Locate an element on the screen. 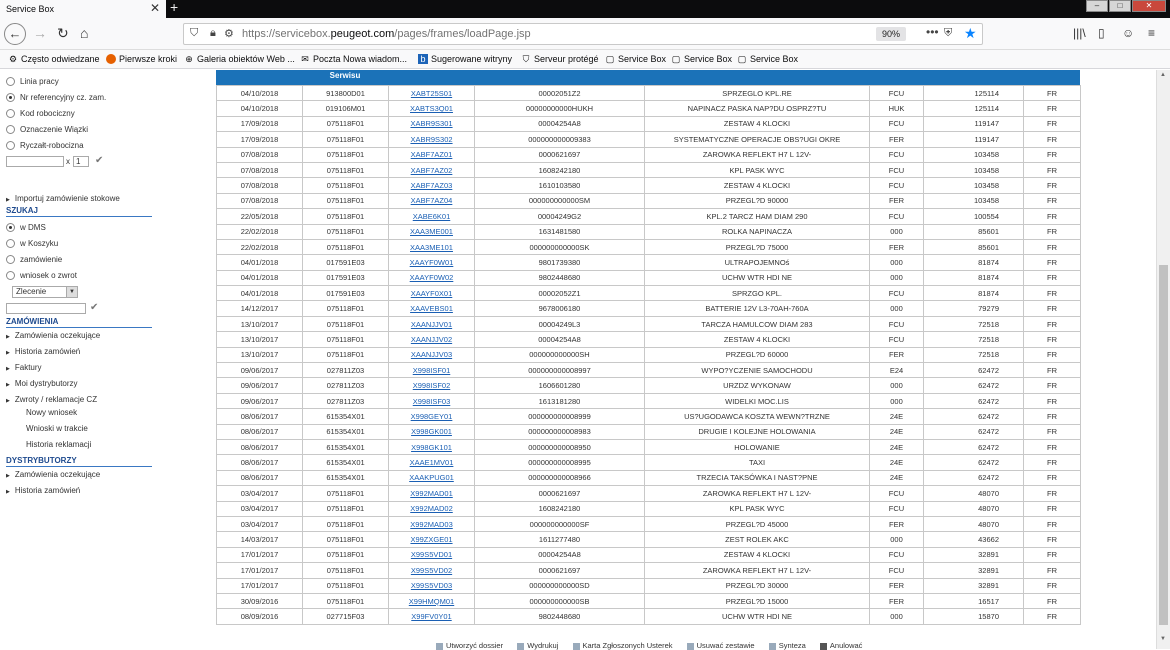 This screenshot has width=1170, height=650. confirm-check-icon: ✔ is located at coordinates (99, 160).